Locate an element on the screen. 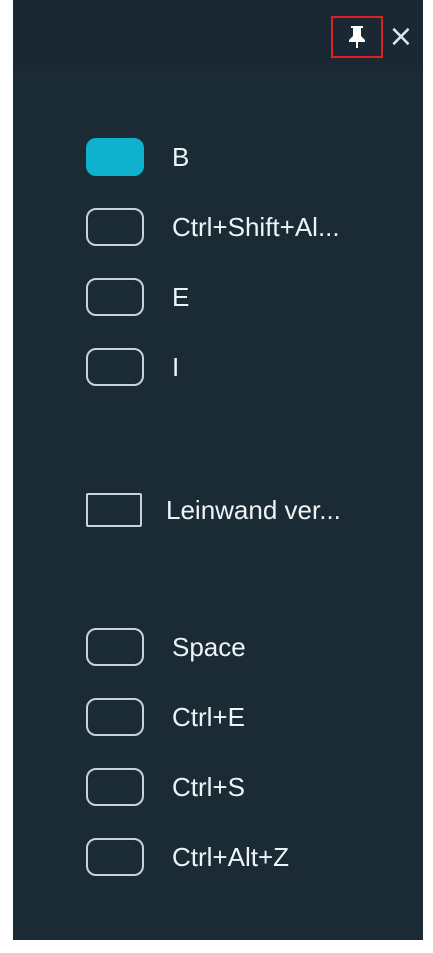  shortcut-item-ctrl-alt-z: Ctrl+Alt+Z is located at coordinates (187, 857).